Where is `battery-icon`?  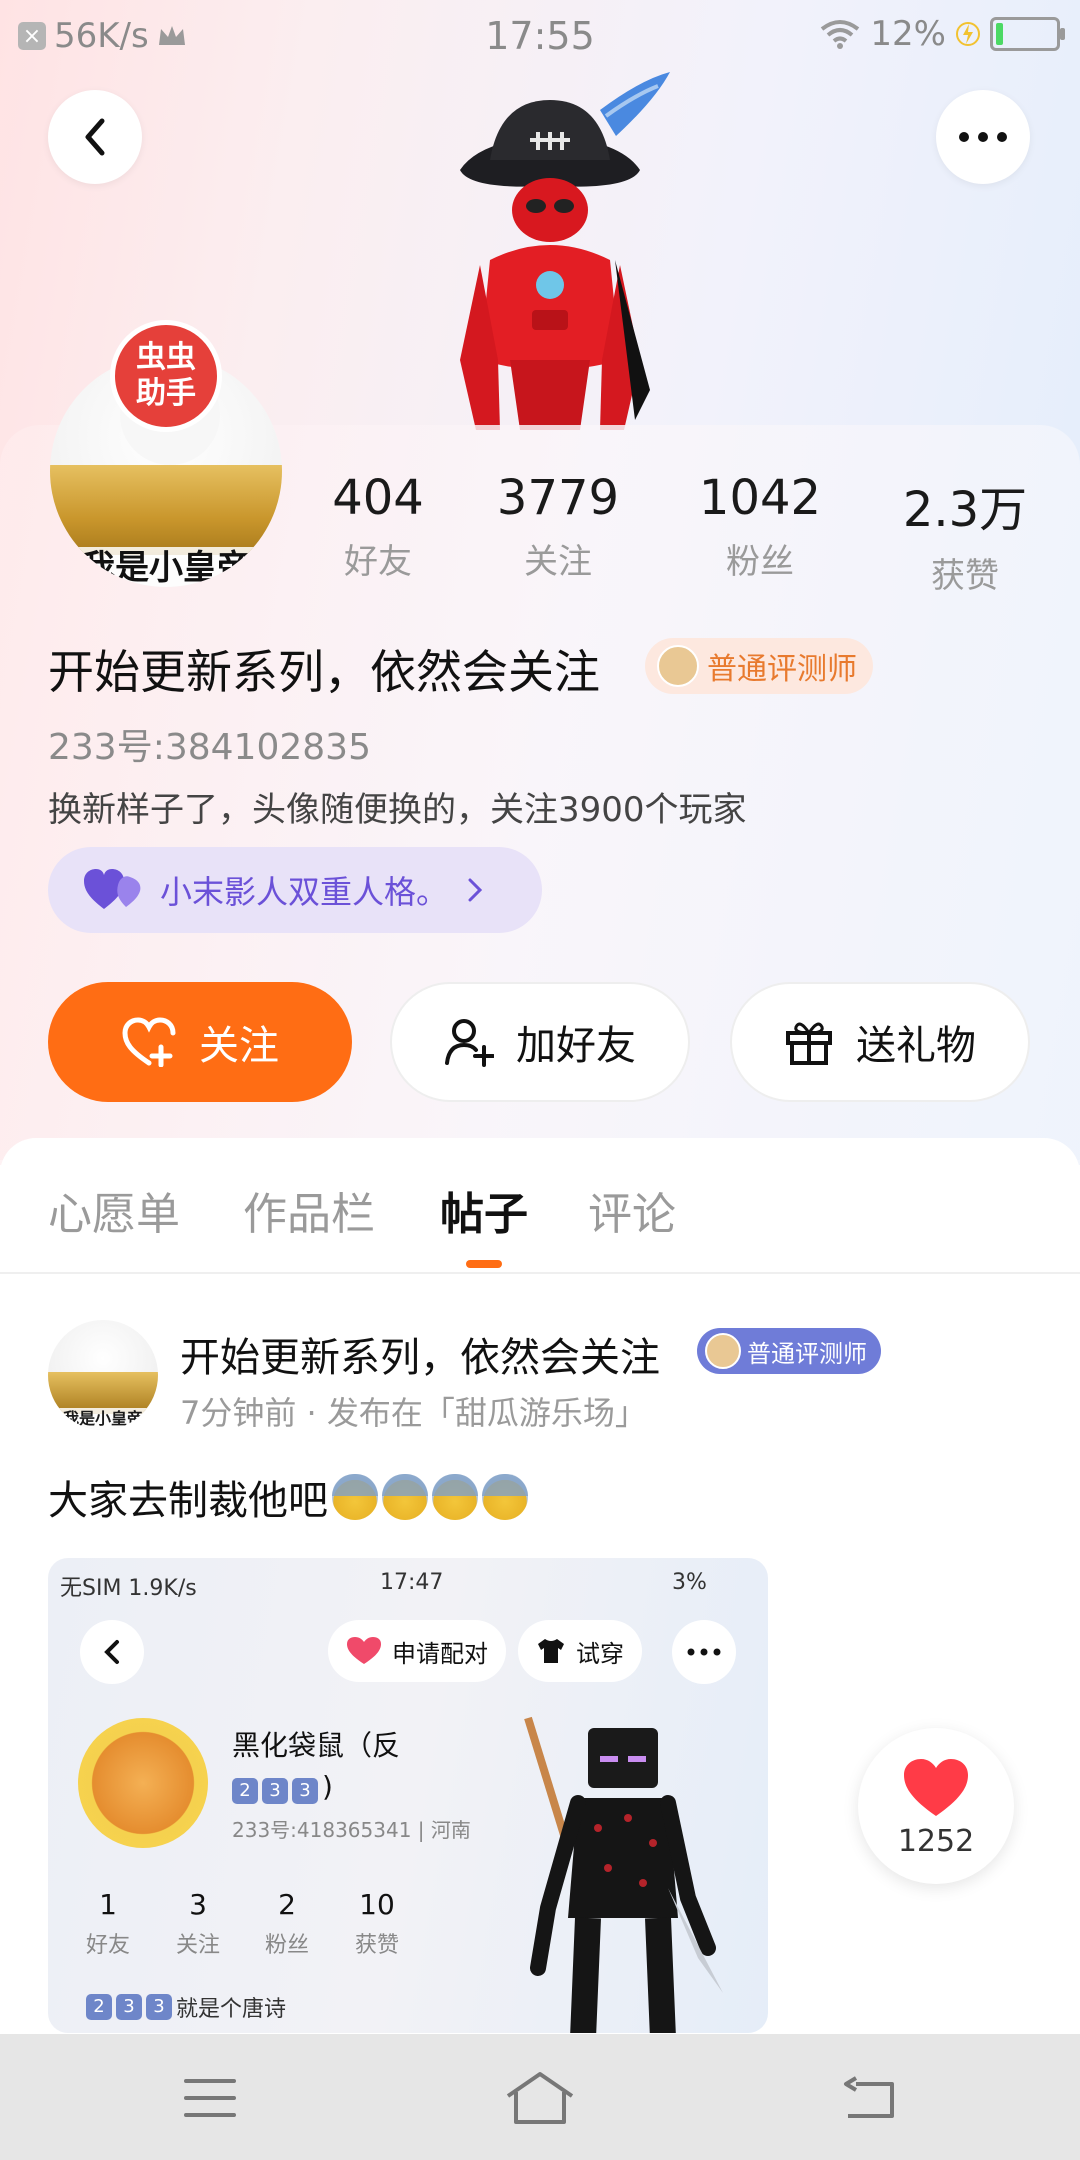
battery-icon is located at coordinates (1027, 34).